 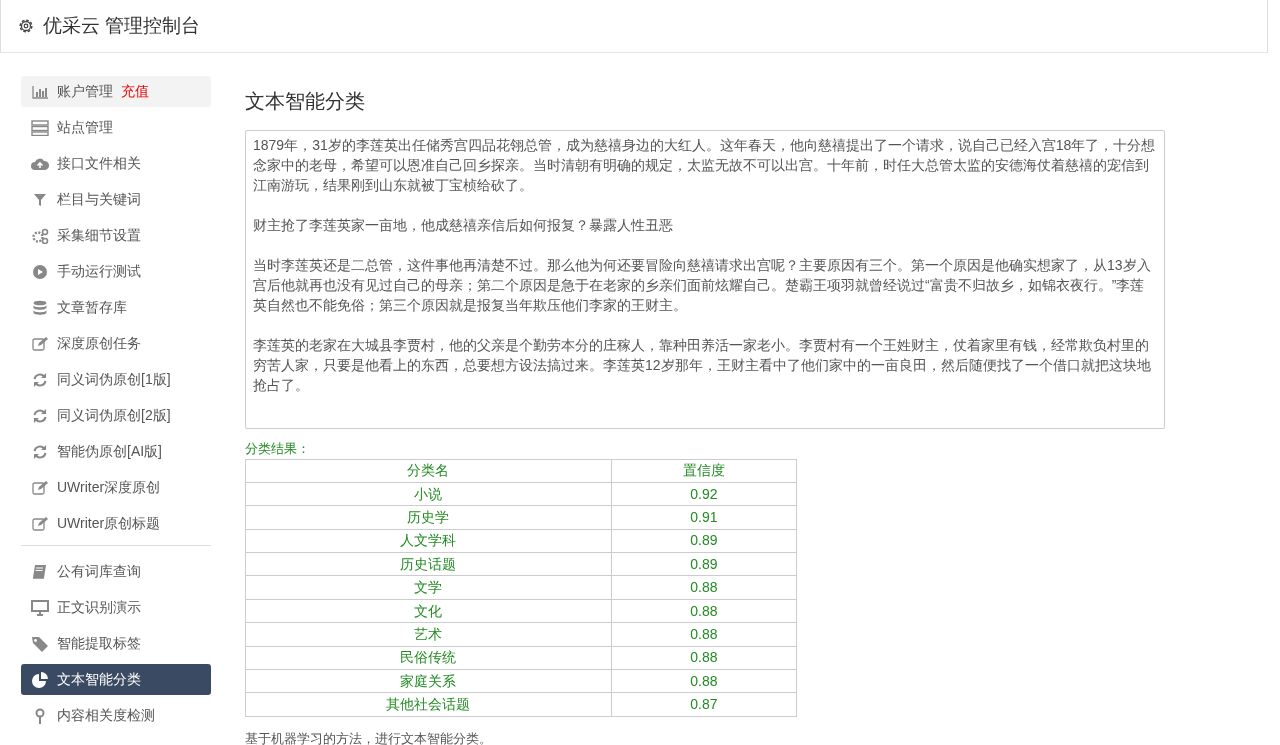 I want to click on table-cell: 历史话题, so click(x=428, y=564).